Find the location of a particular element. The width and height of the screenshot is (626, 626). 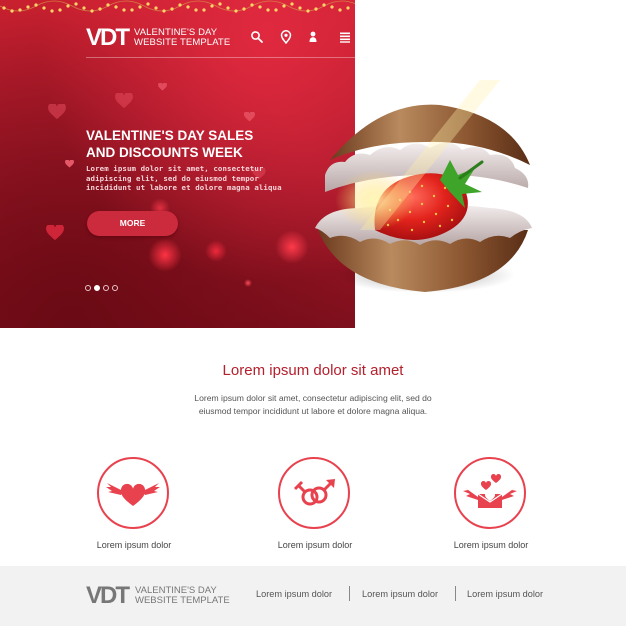

nav-divider is located at coordinates (220, 57).